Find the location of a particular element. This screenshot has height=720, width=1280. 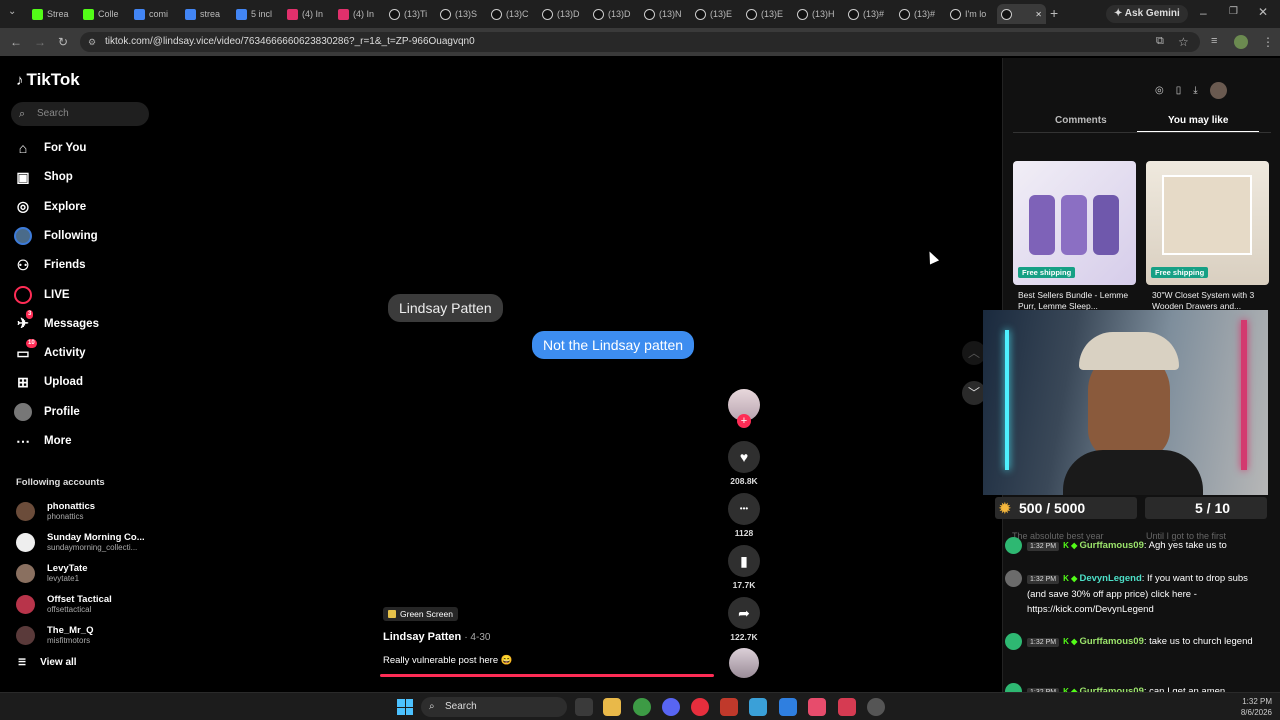

browser-tab: (13)S is located at coordinates (460, 14).